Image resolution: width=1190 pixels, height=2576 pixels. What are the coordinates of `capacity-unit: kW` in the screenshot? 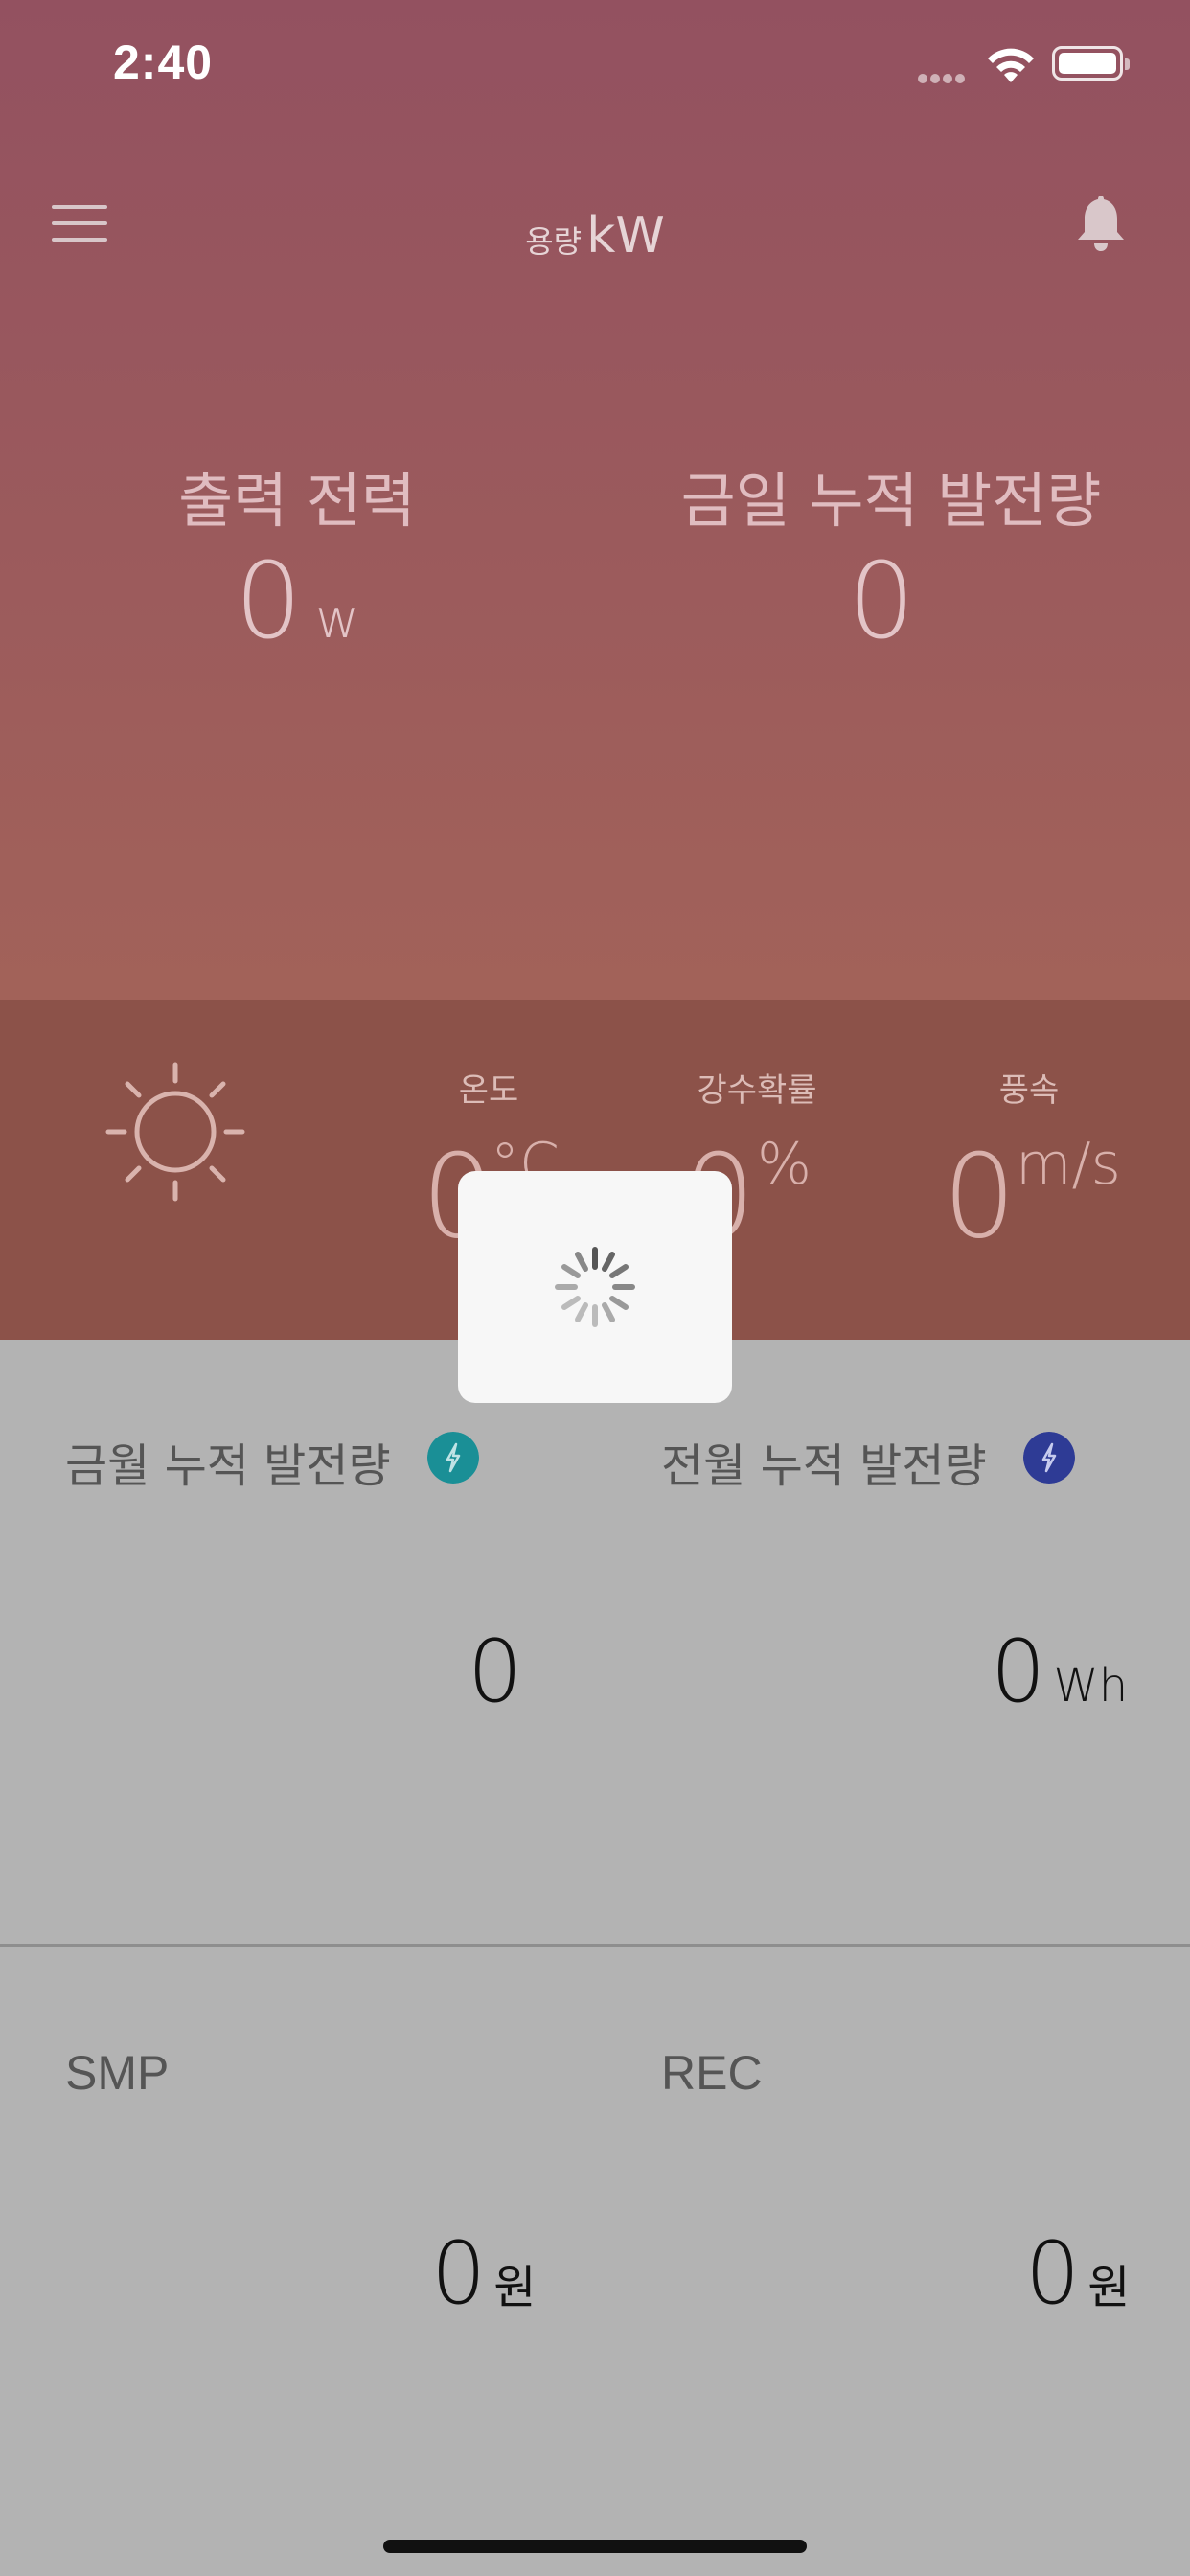 It's located at (625, 235).